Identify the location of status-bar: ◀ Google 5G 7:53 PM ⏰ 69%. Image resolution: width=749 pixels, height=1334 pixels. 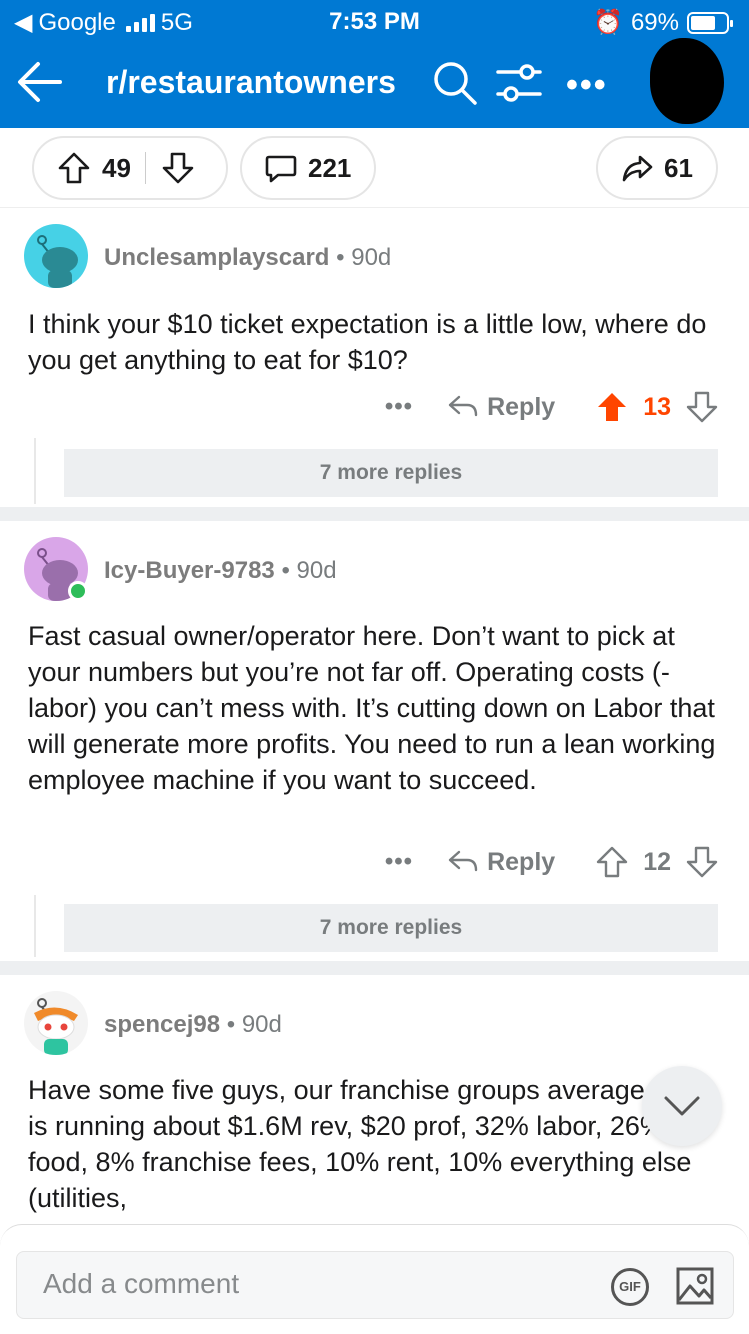
(374, 22).